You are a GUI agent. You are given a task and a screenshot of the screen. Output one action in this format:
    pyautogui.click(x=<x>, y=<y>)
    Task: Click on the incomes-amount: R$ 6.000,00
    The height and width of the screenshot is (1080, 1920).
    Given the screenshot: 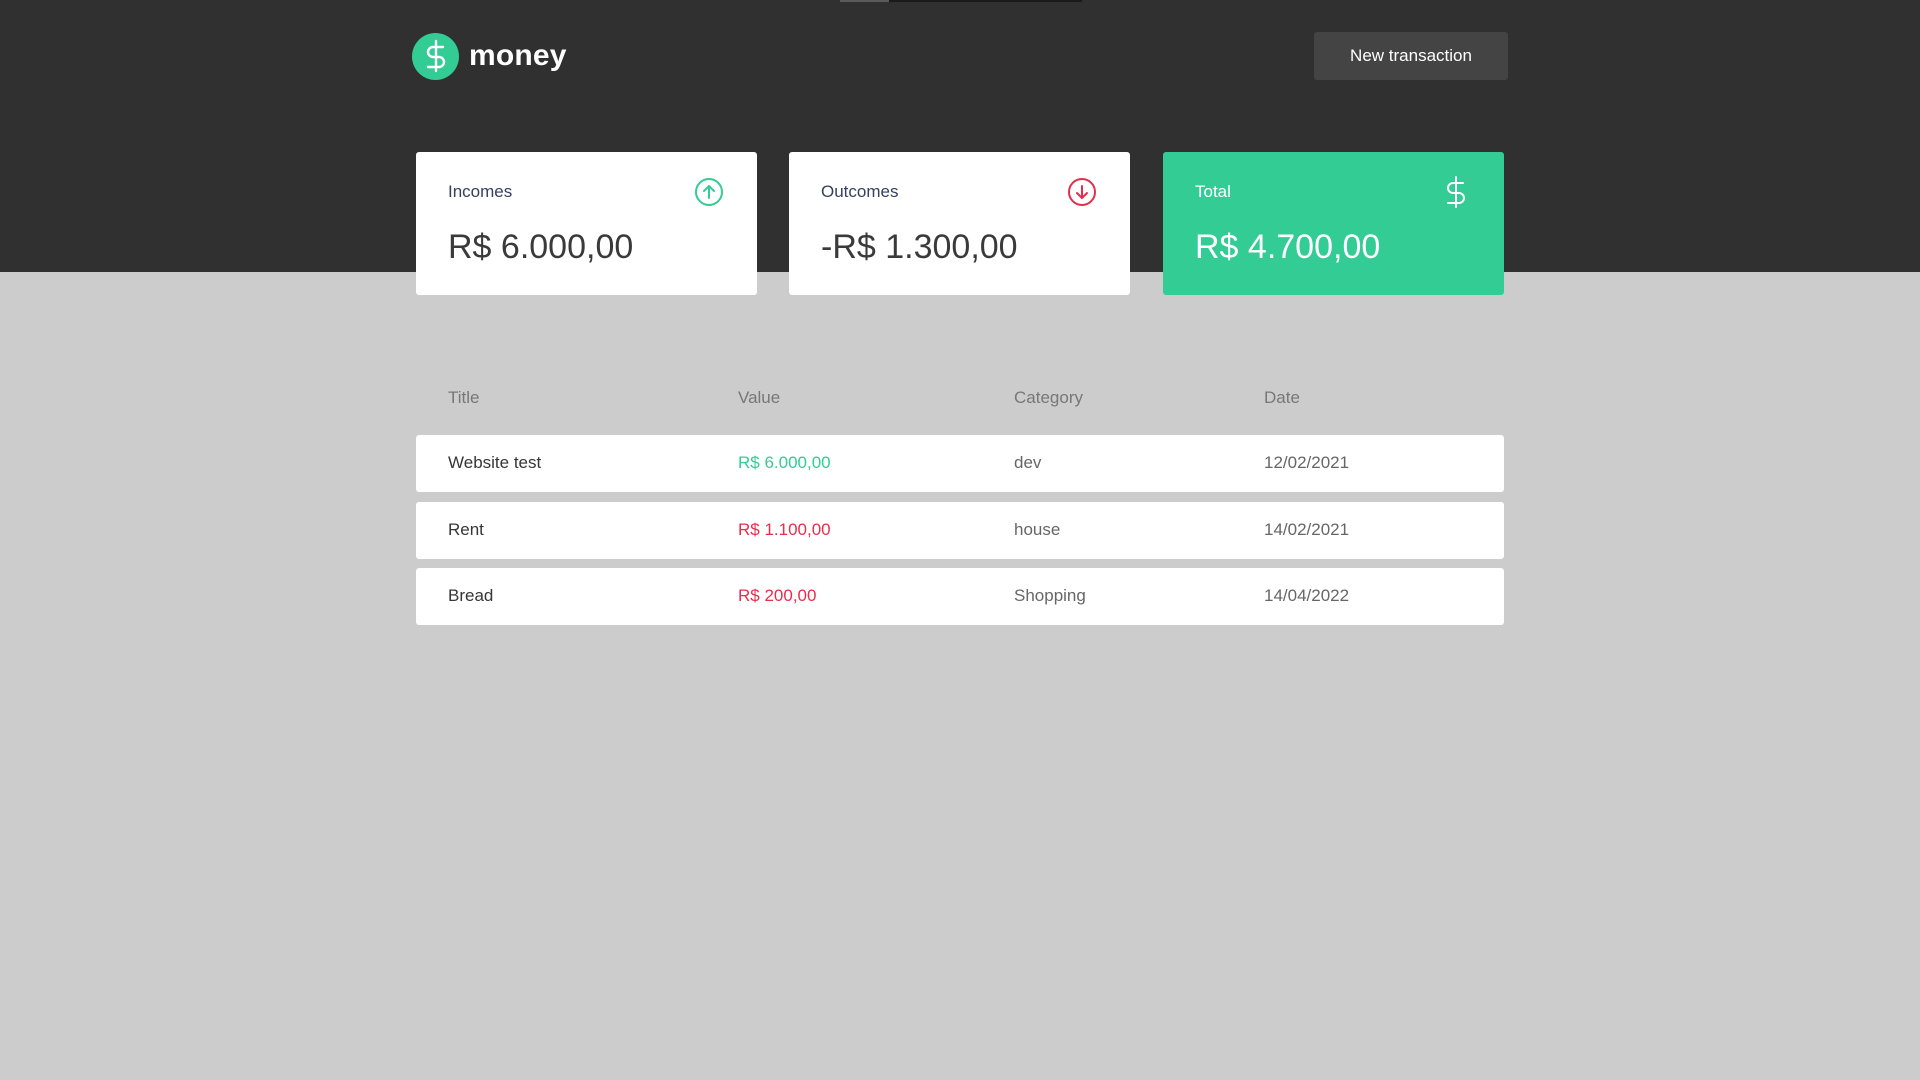 What is the action you would take?
    pyautogui.click(x=541, y=247)
    